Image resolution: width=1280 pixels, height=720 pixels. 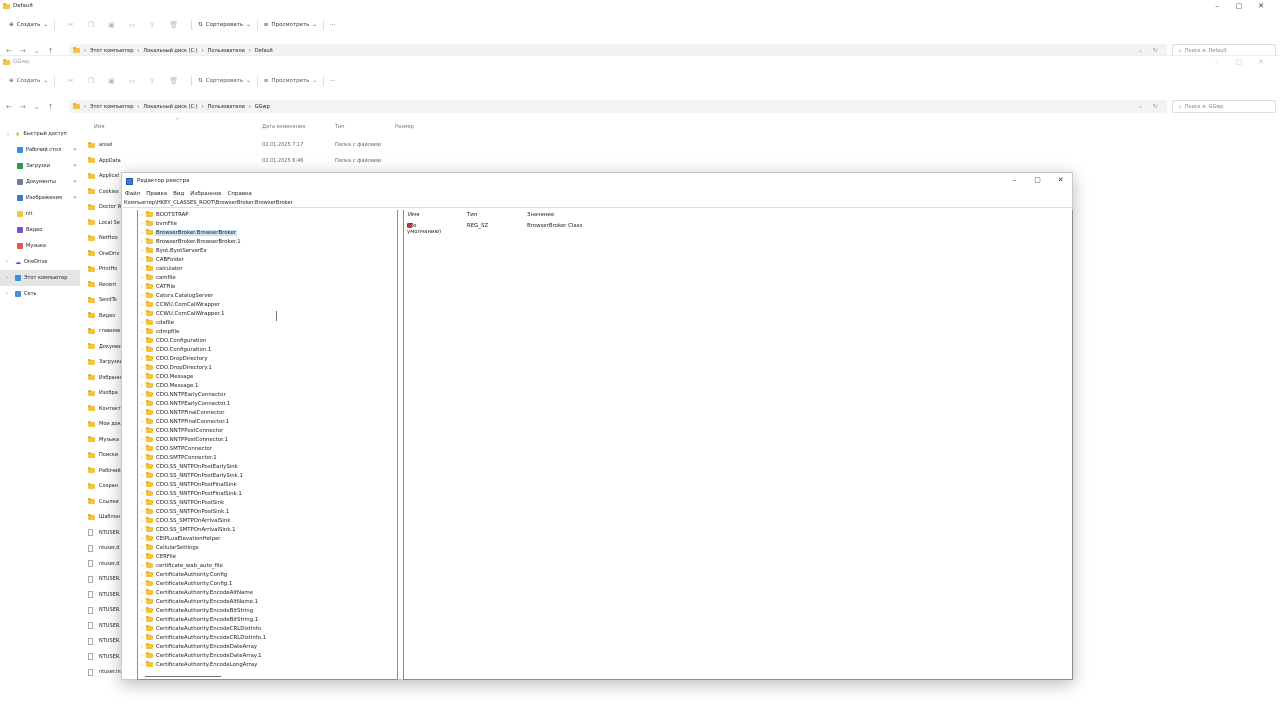 What do you see at coordinates (205, 610) in the screenshot?
I see `registry-key: › CertificateAuthority.EncodeBitString` at bounding box center [205, 610].